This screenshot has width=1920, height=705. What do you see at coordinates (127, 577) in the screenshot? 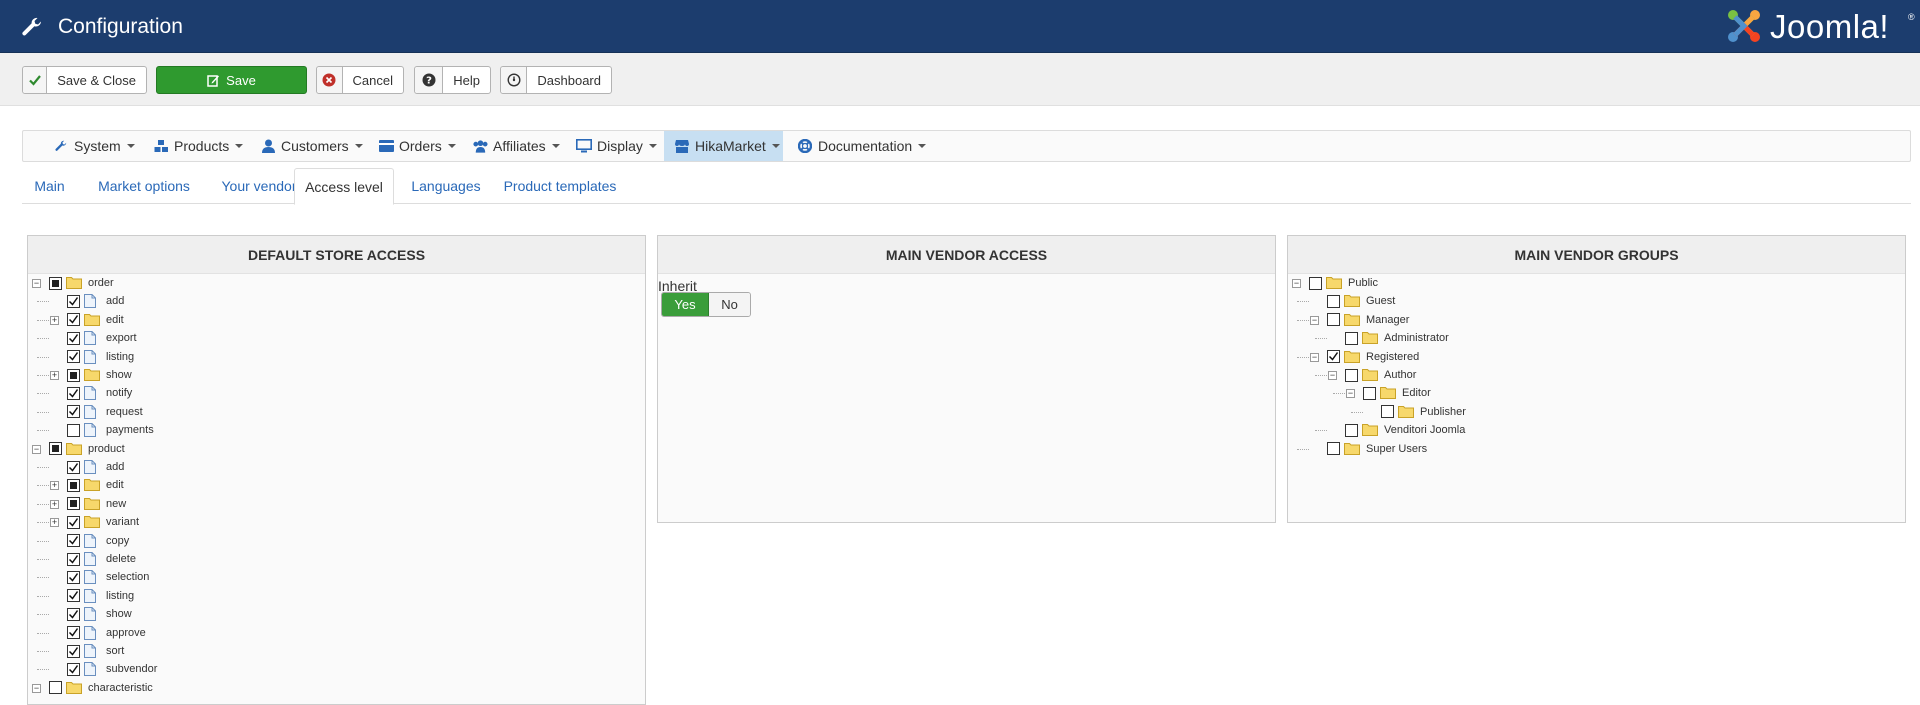
I see `tree-node-label: selection` at bounding box center [127, 577].